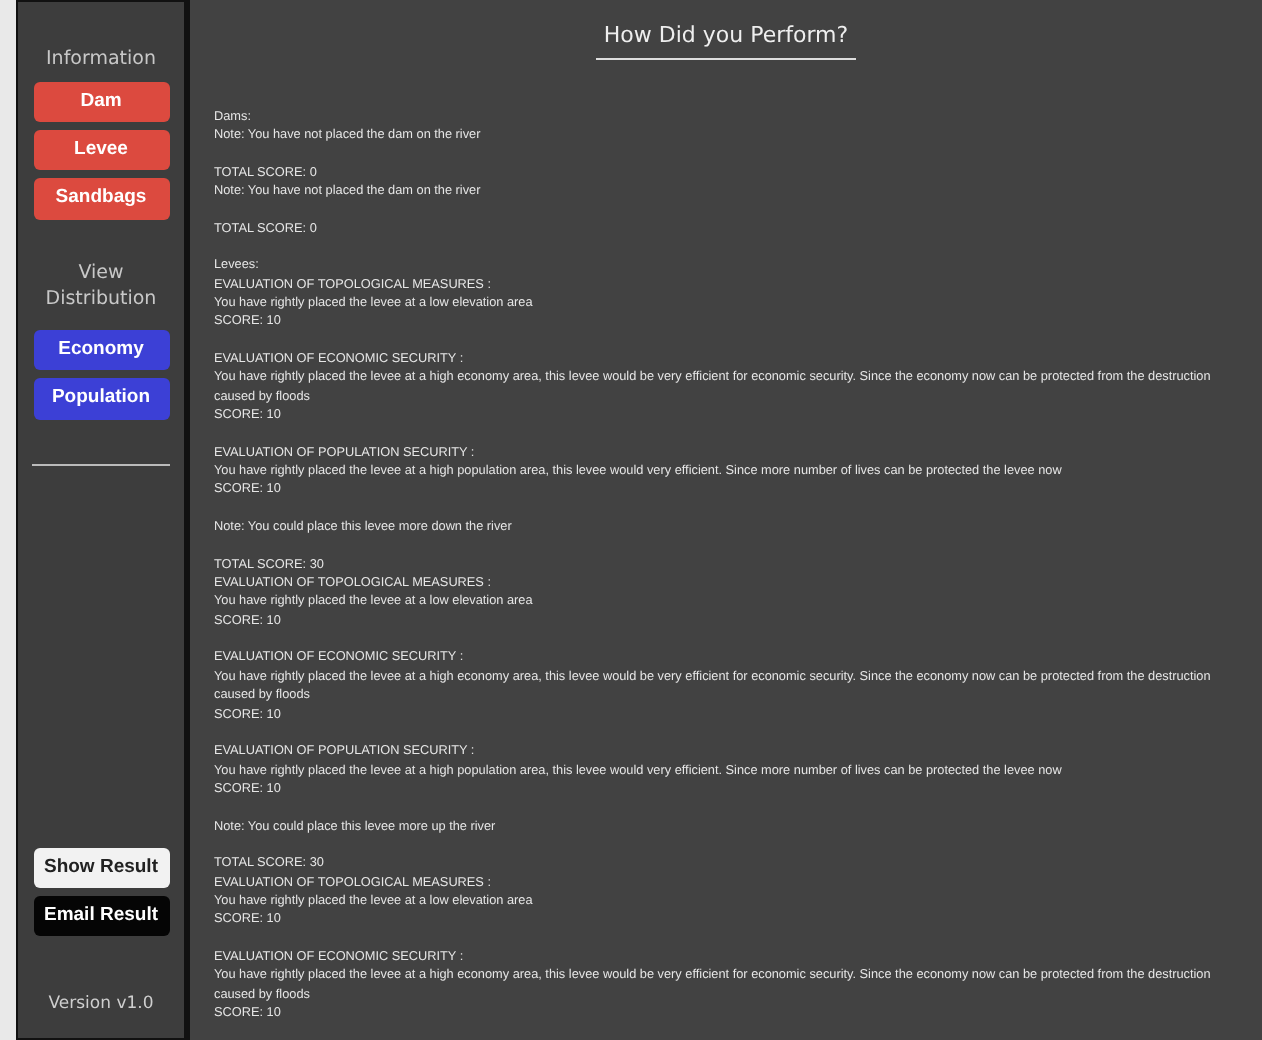 Image resolution: width=1262 pixels, height=1040 pixels. Describe the element at coordinates (101, 150) in the screenshot. I see `info-button: Levee` at that location.